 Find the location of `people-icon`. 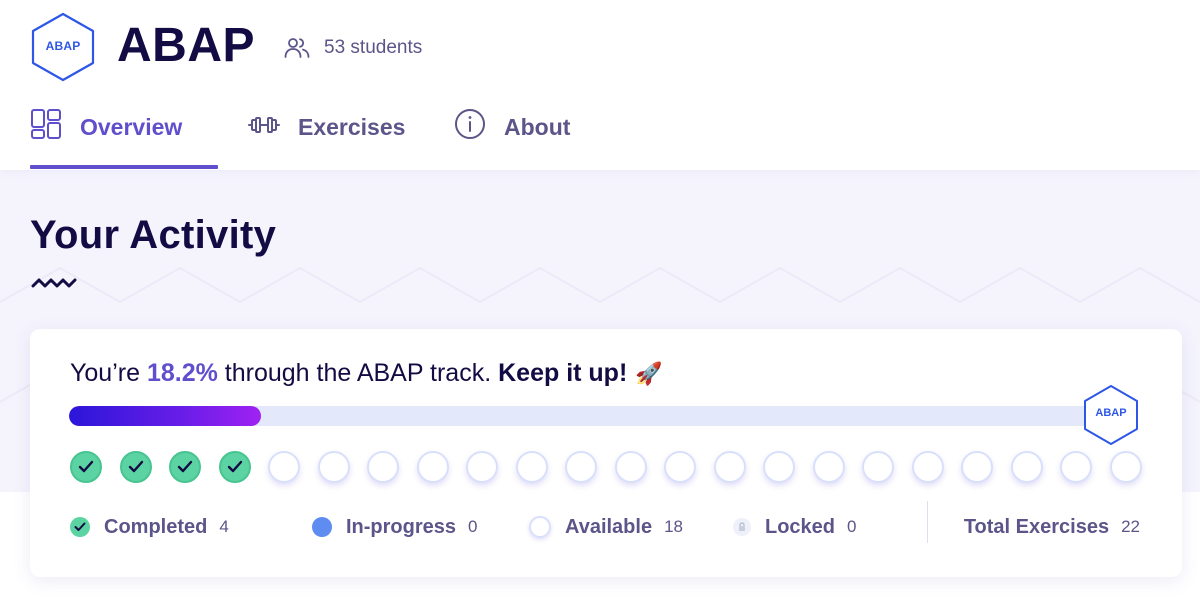

people-icon is located at coordinates (297, 48).